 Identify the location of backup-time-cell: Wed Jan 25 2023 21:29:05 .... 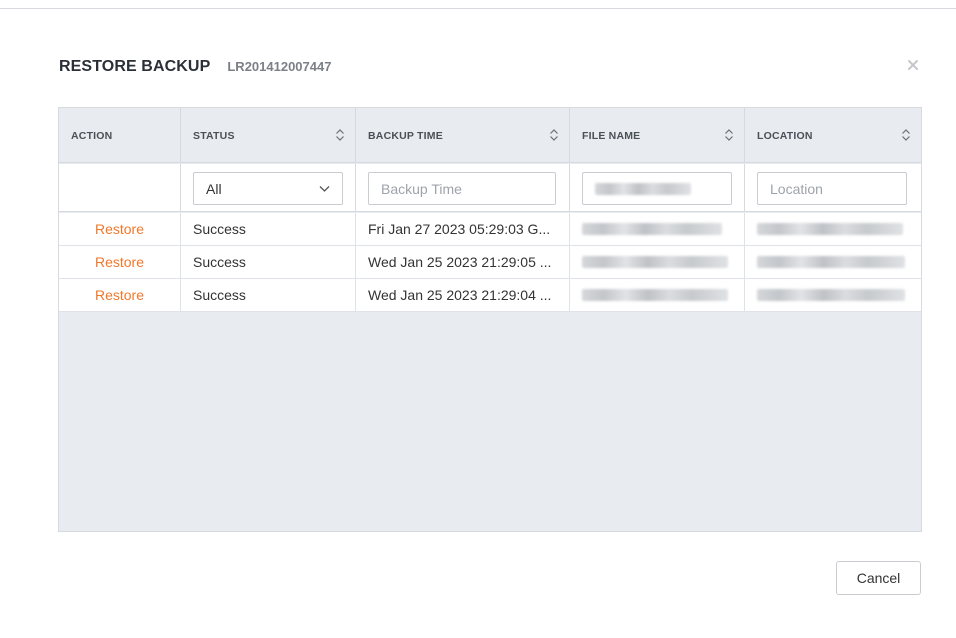
(463, 262).